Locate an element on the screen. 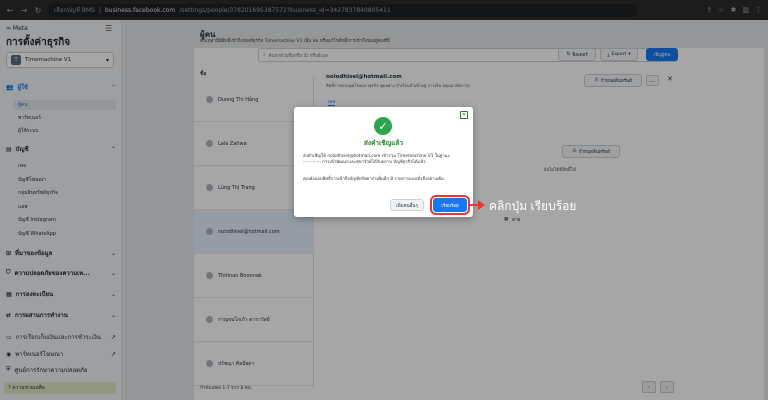 The height and width of the screenshot is (400, 768). sidebar-section-integrations: ⇄ การผสานการทำงาน ⌄ is located at coordinates (61, 315).